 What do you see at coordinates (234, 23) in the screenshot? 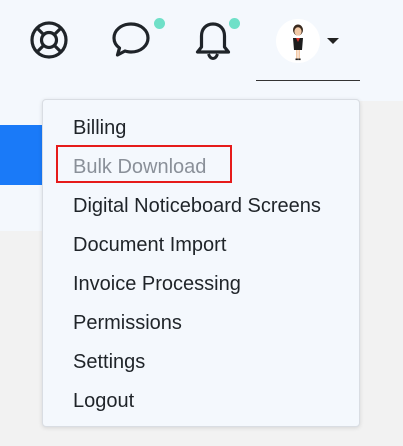
I see `notifications-dot` at bounding box center [234, 23].